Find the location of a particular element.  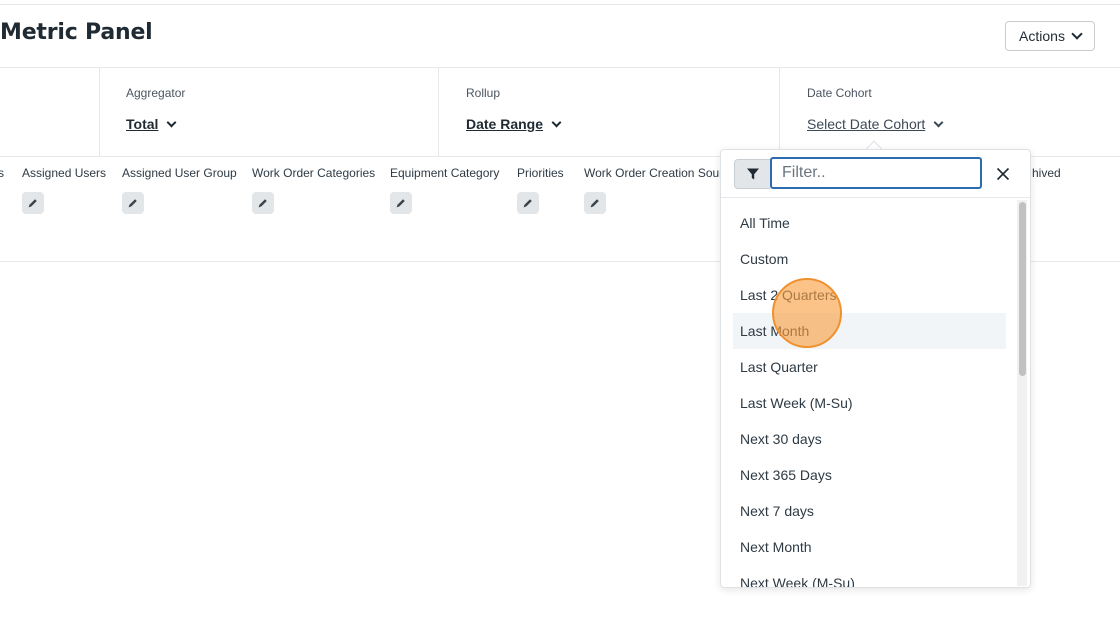

filter-label: Assigned User Group is located at coordinates (179, 173).